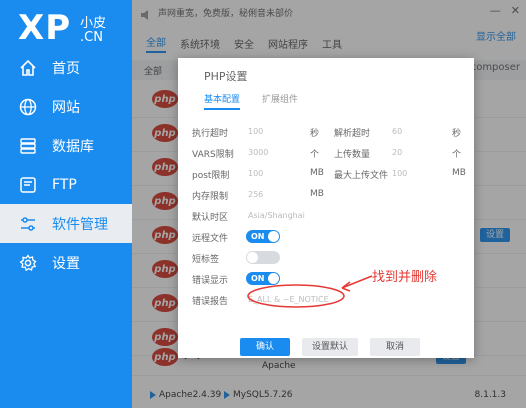  Describe the element at coordinates (296, 296) in the screenshot. I see `annotation-circle` at that location.